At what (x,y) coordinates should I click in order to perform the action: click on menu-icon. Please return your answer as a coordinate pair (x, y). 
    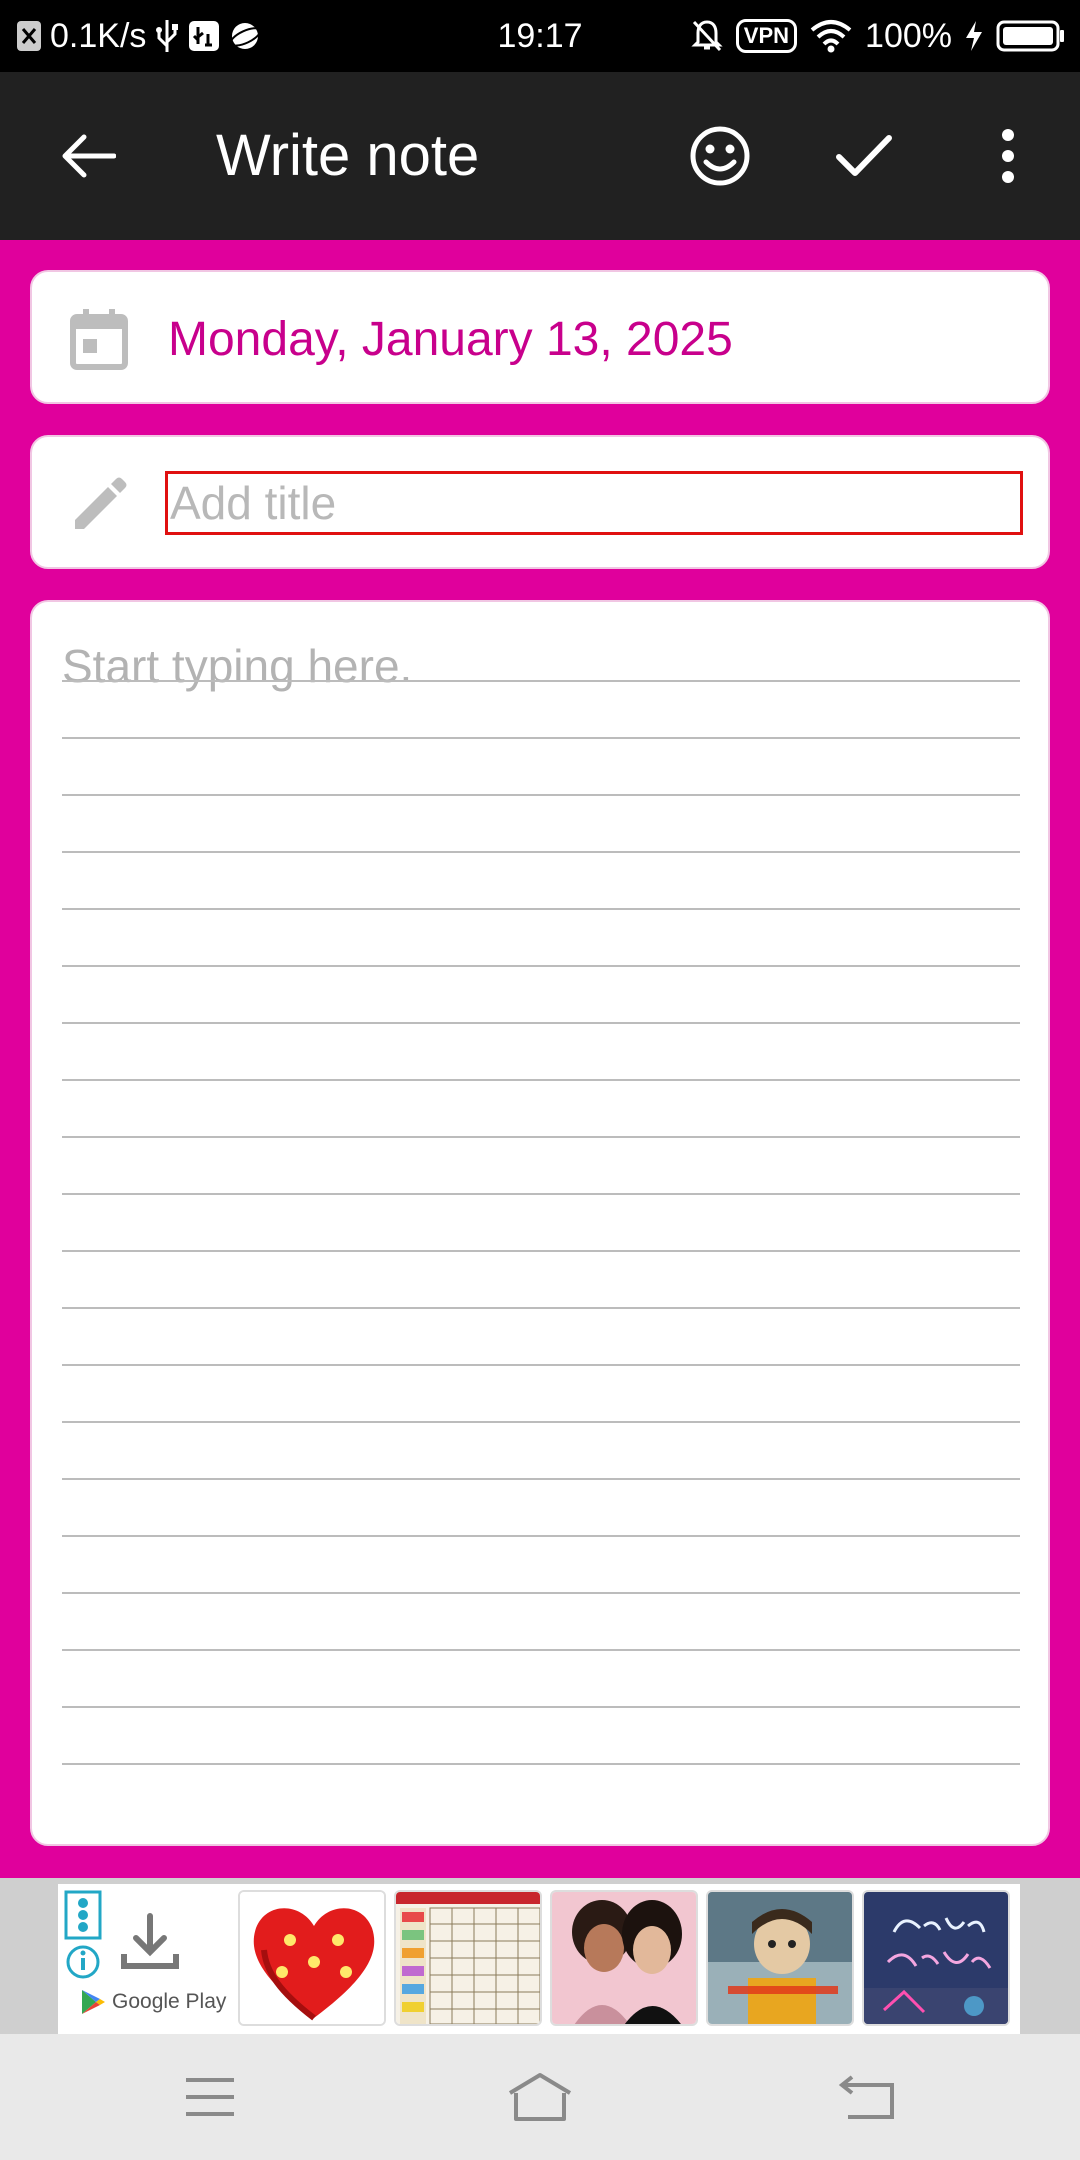
    Looking at the image, I should click on (210, 2097).